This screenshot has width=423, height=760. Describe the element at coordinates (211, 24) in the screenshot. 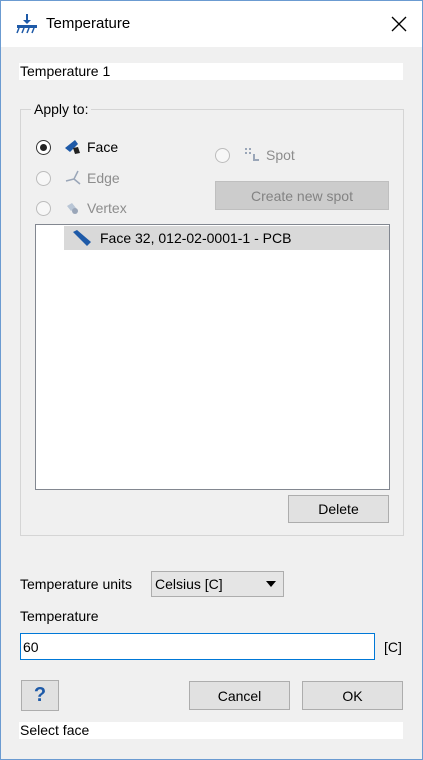

I see `title-bar: Temperature` at that location.